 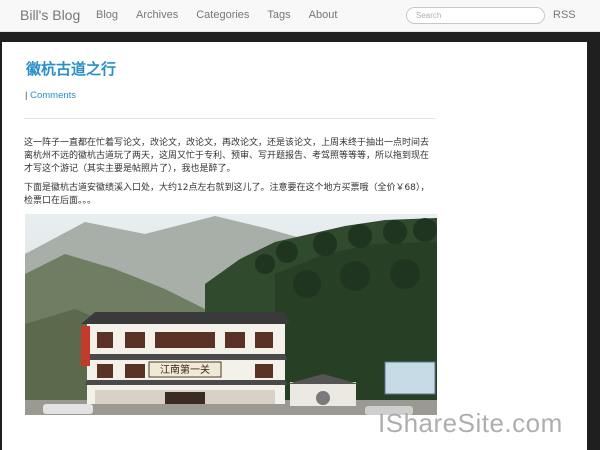 What do you see at coordinates (53, 95) in the screenshot?
I see `comments-link: Comments` at bounding box center [53, 95].